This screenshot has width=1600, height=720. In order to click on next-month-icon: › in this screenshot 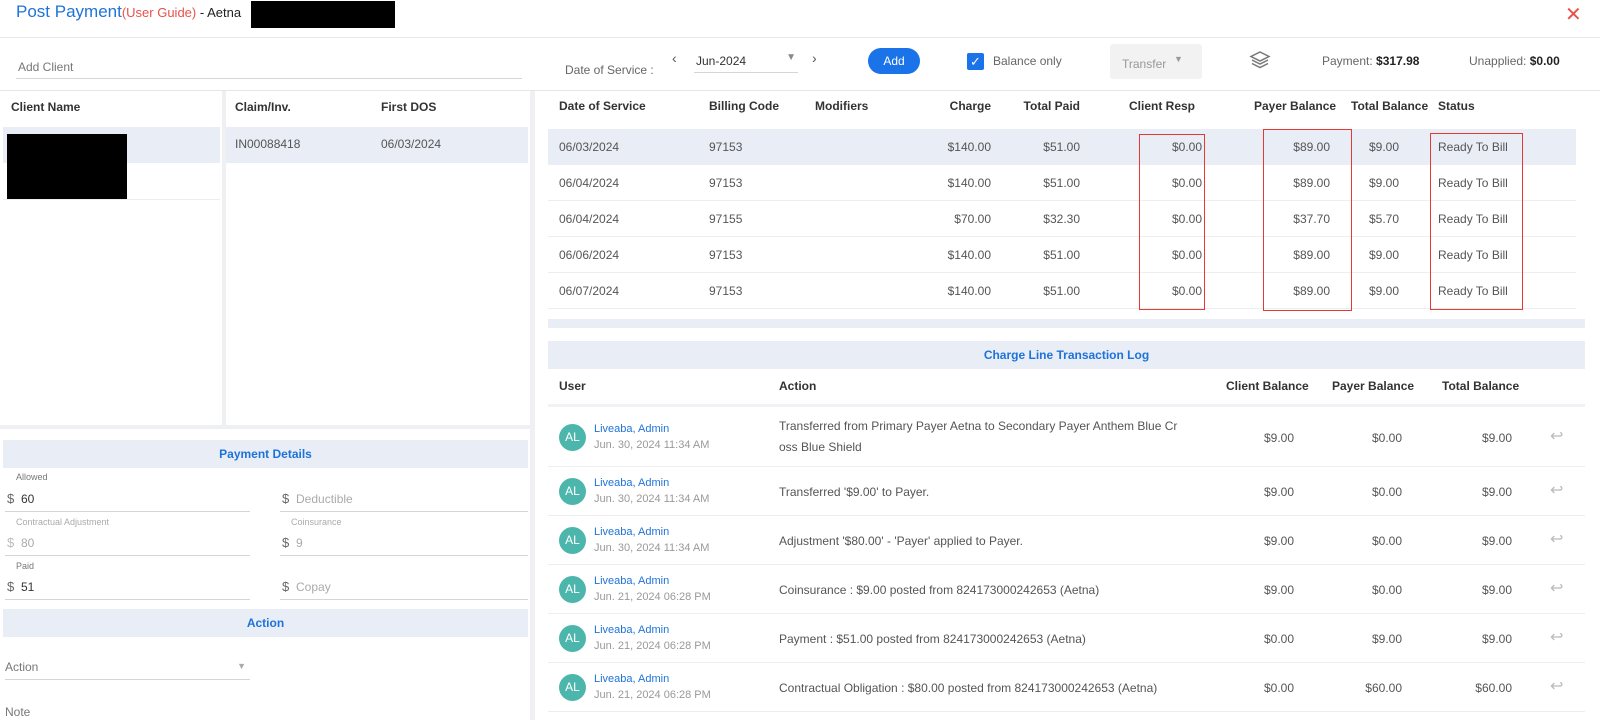, I will do `click(814, 58)`.